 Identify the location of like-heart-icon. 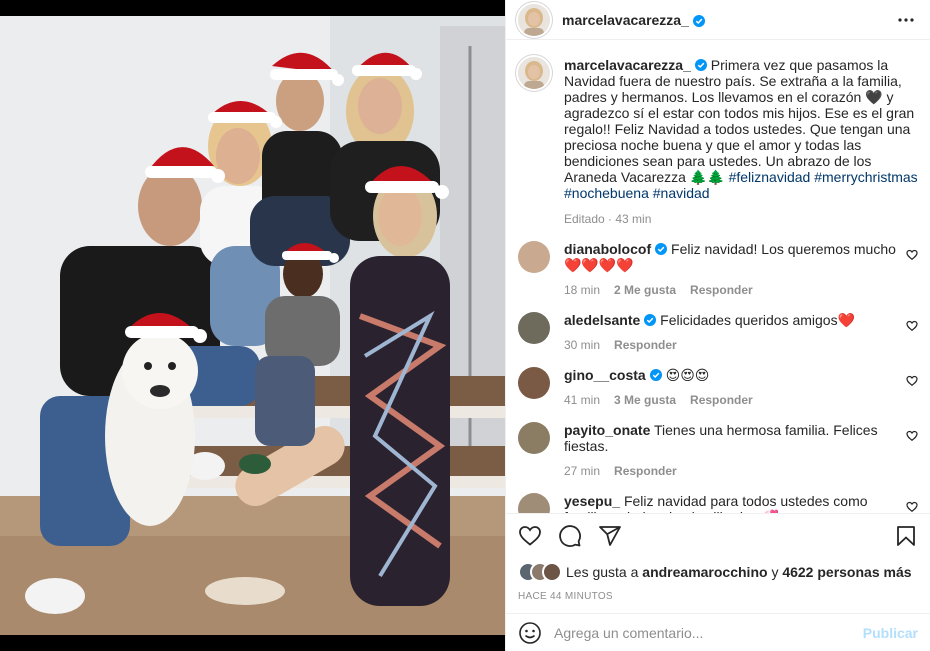
(530, 536).